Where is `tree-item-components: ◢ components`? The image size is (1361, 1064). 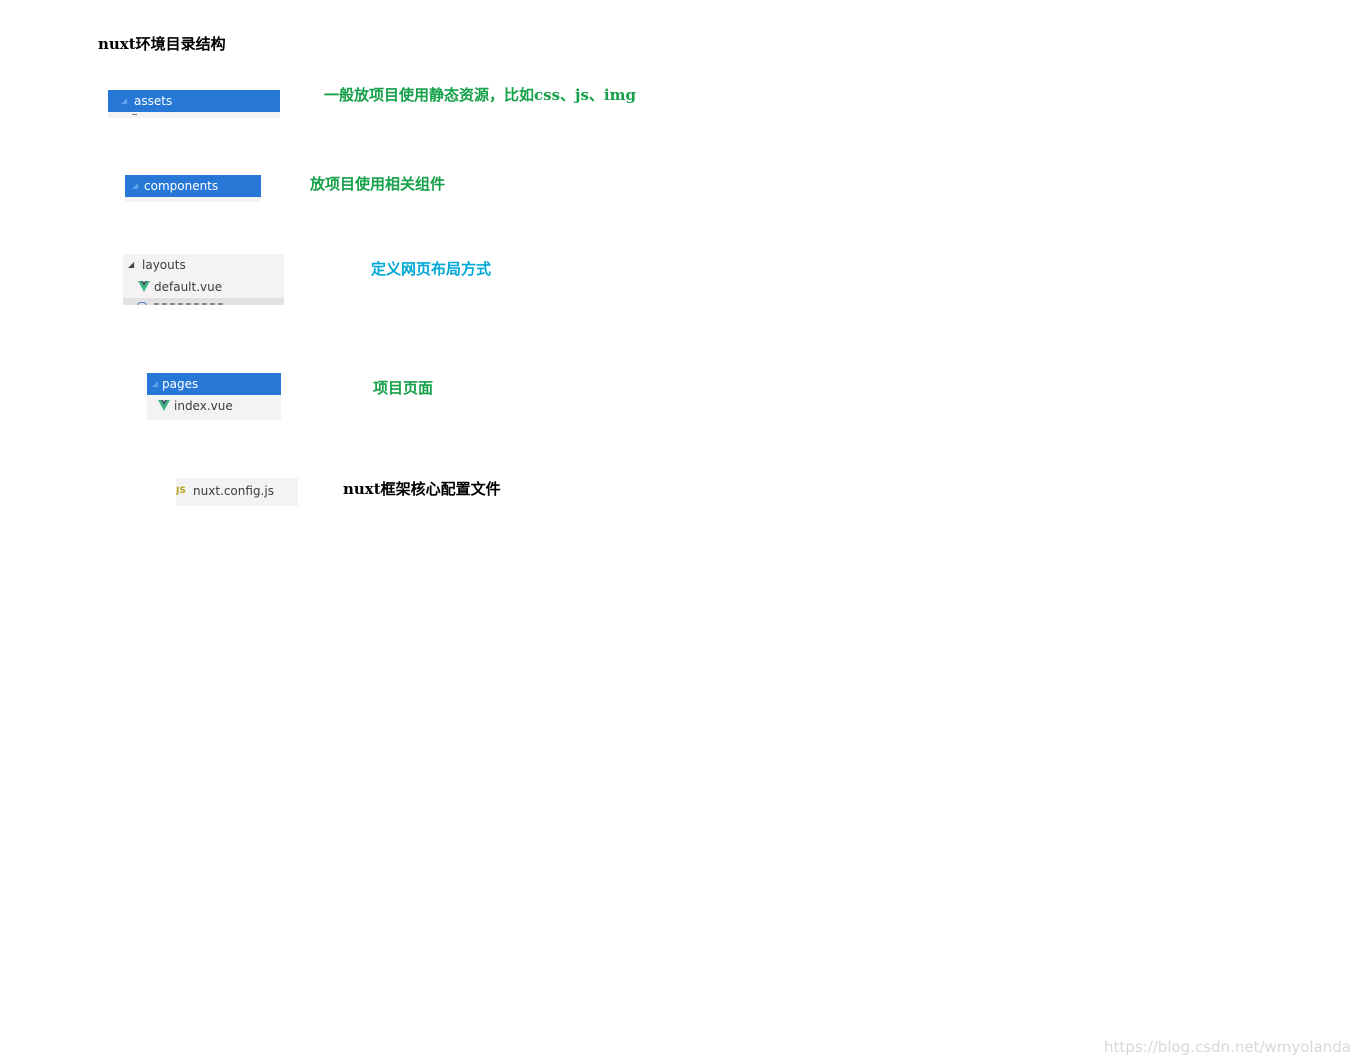 tree-item-components: ◢ components is located at coordinates (193, 186).